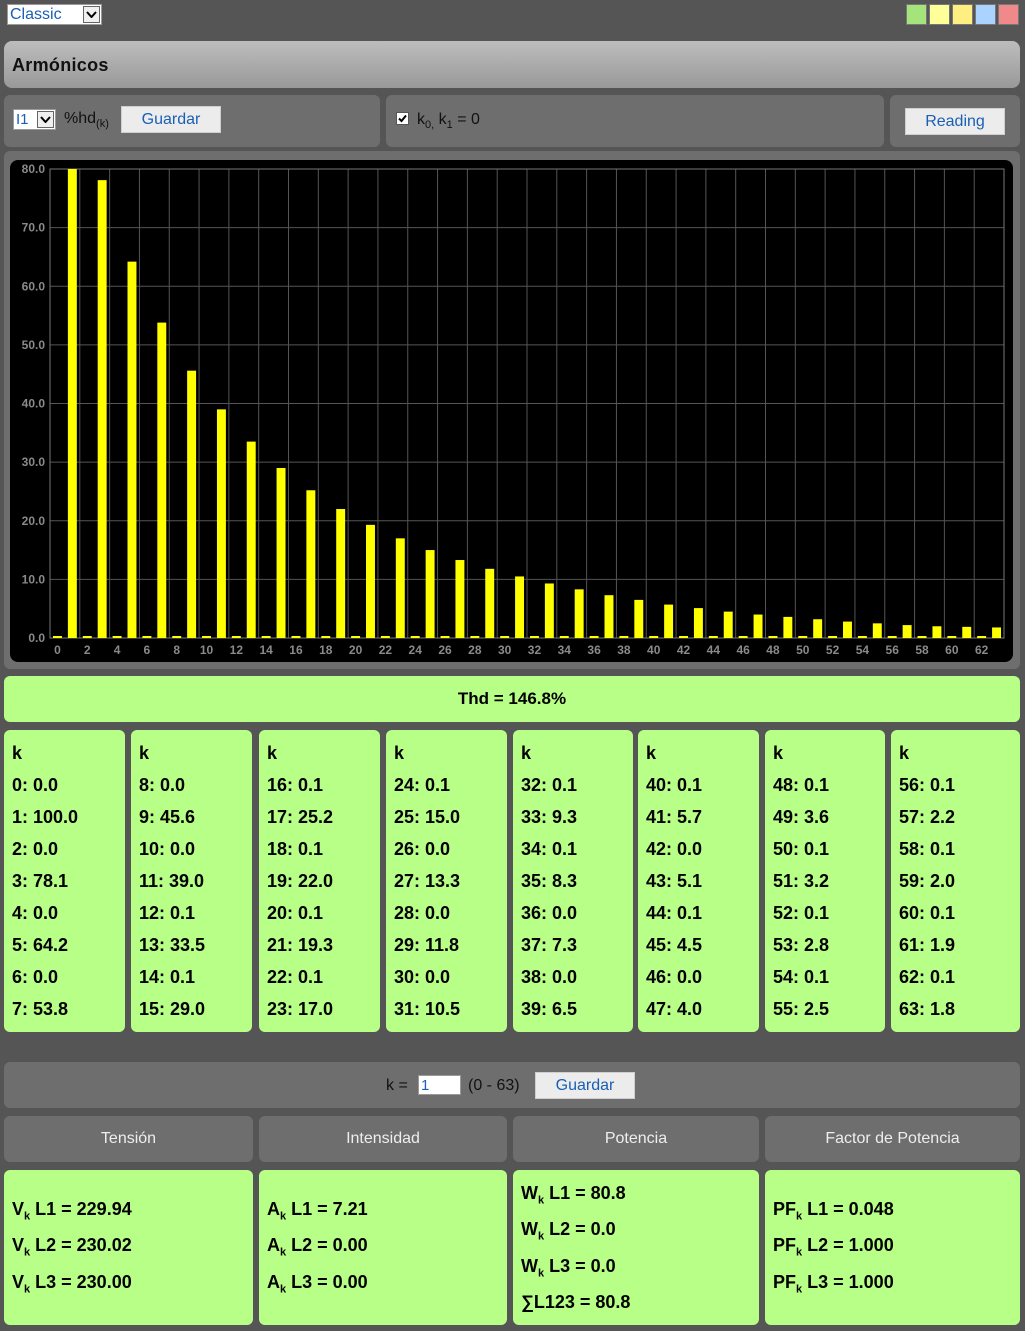  What do you see at coordinates (311, 564) in the screenshot?
I see `bar-k17` at bounding box center [311, 564].